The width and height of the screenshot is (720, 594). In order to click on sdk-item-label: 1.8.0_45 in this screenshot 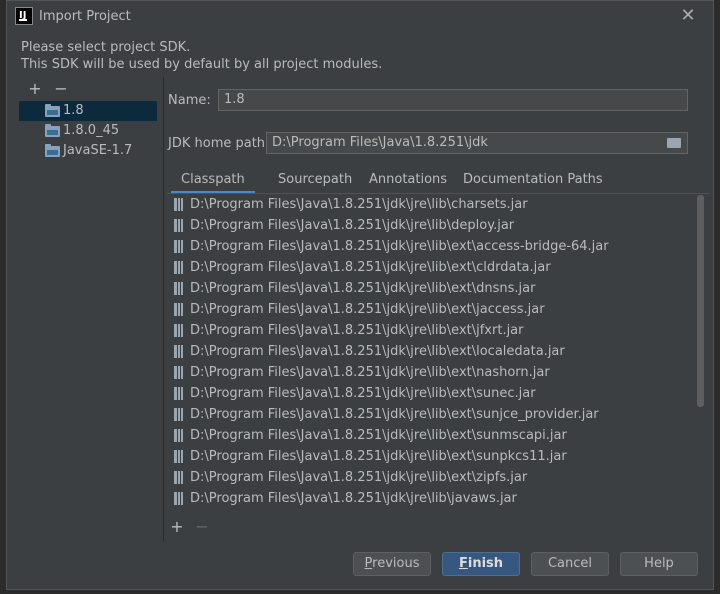, I will do `click(91, 130)`.